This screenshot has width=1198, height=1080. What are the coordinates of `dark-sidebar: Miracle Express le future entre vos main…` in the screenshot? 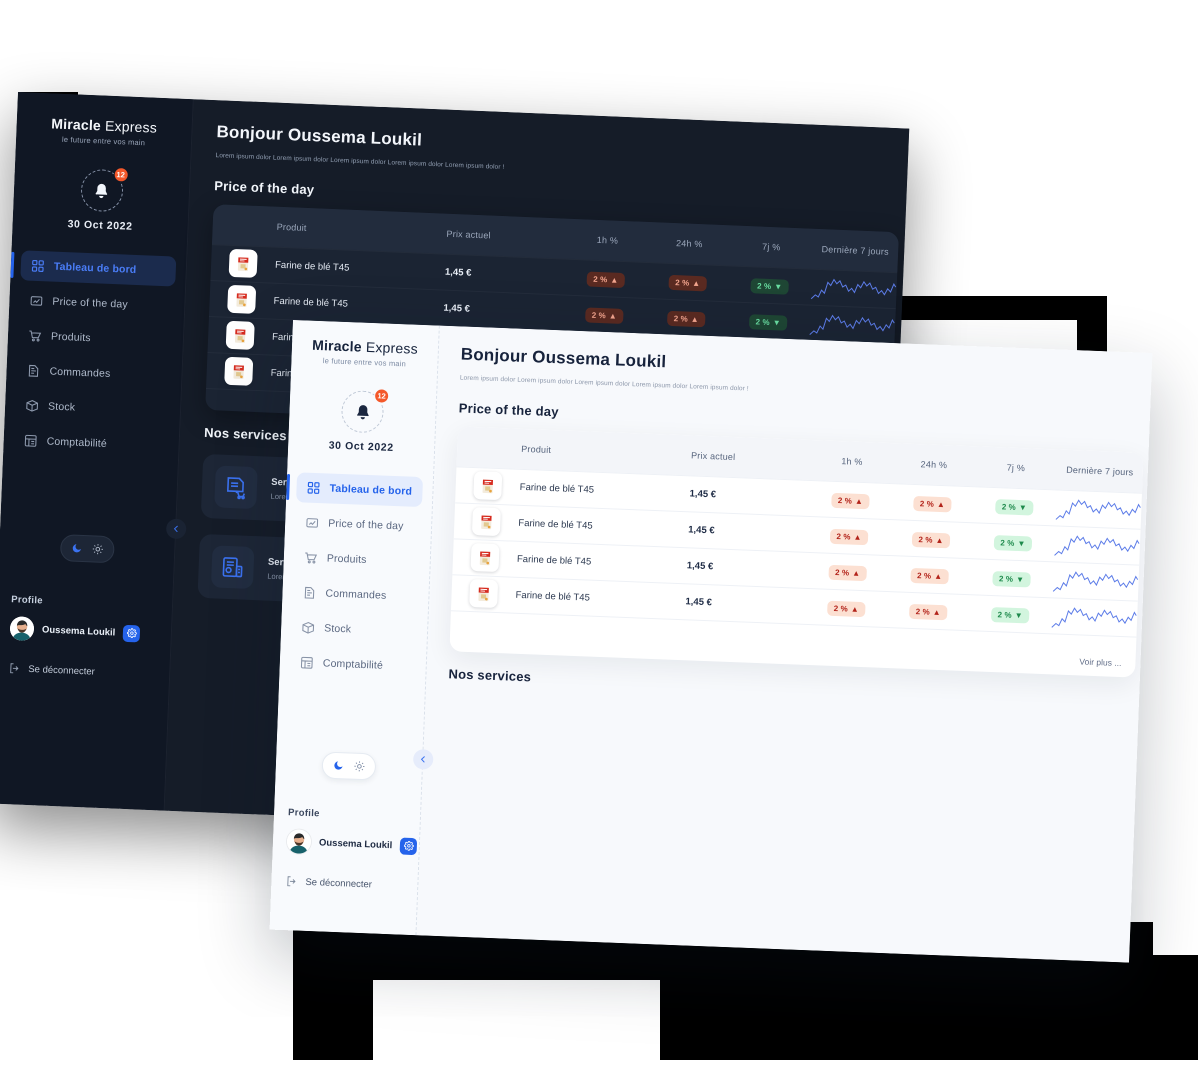 It's located at (97, 451).